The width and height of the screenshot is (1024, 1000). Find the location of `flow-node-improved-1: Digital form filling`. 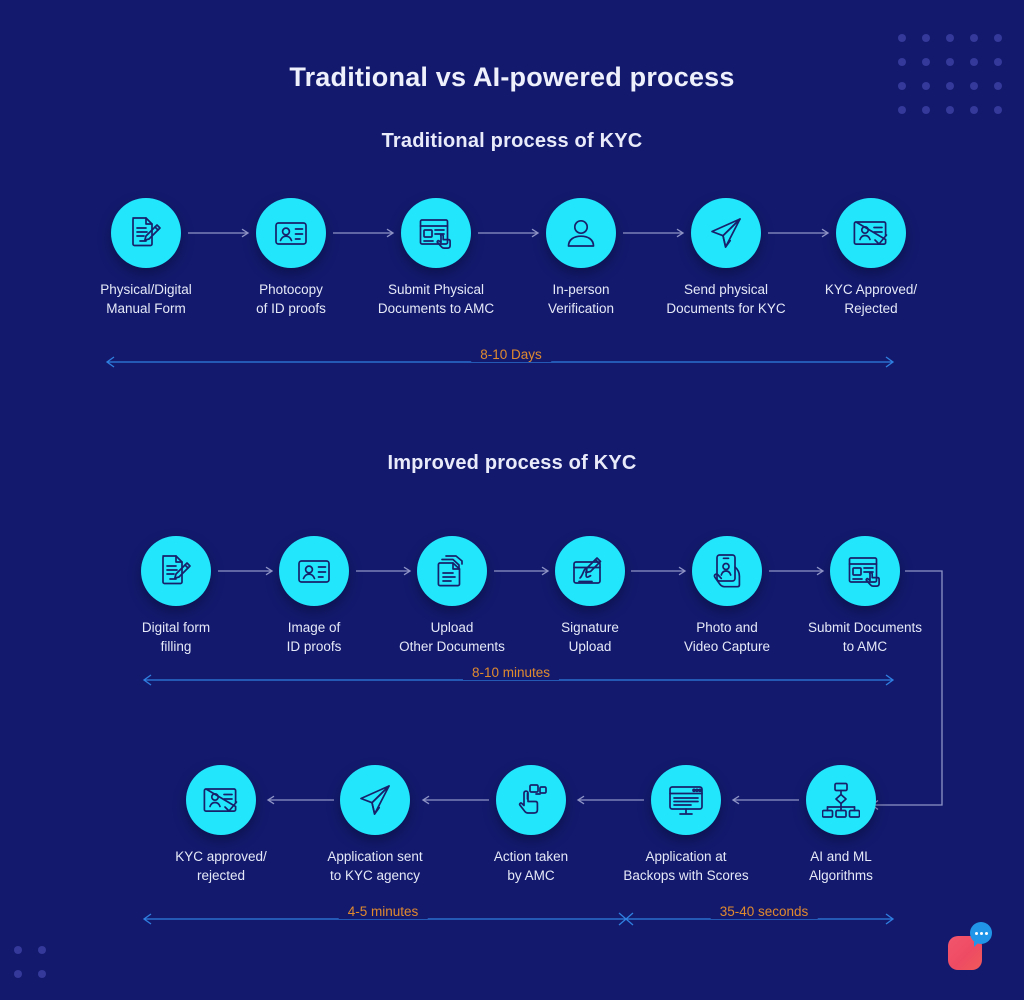

flow-node-improved-1: Digital form filling is located at coordinates (176, 596).